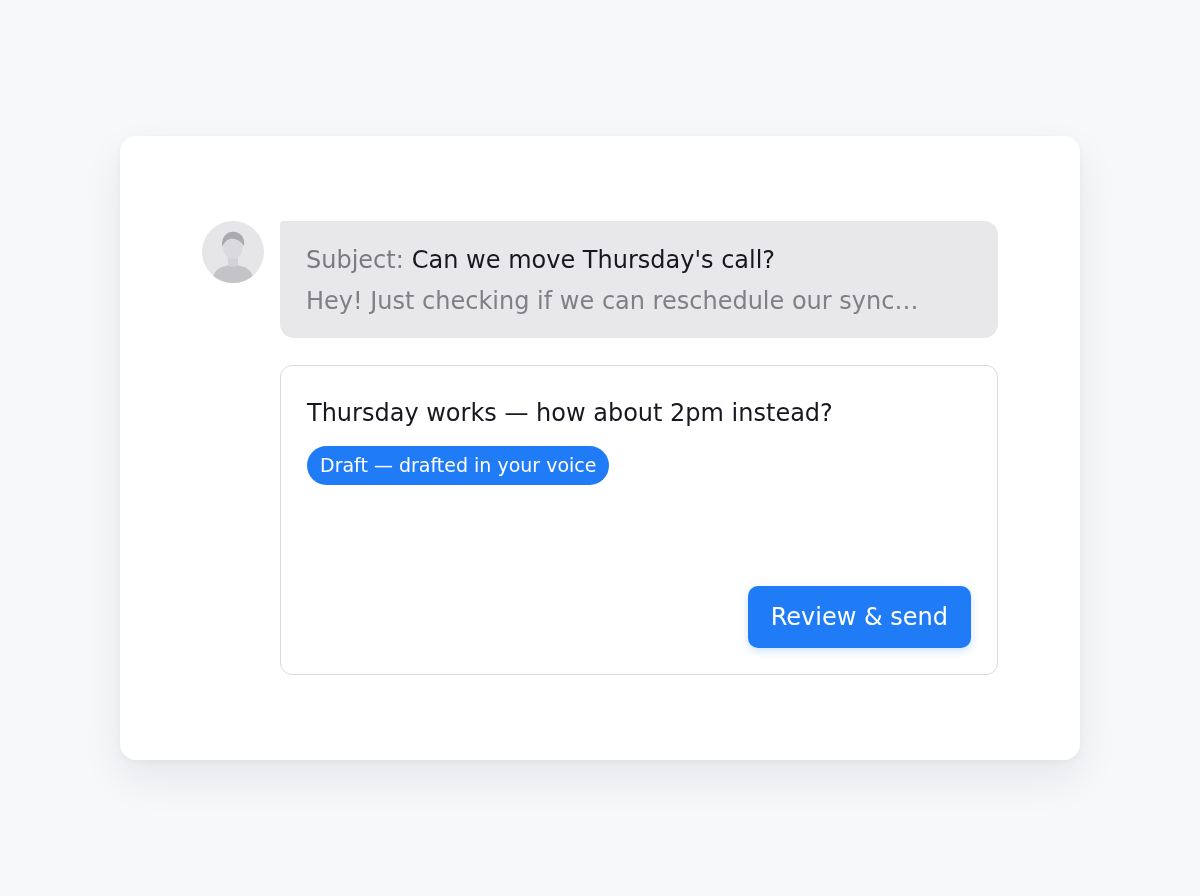  Describe the element at coordinates (859, 617) in the screenshot. I see `review-send-button: Review & send` at that location.